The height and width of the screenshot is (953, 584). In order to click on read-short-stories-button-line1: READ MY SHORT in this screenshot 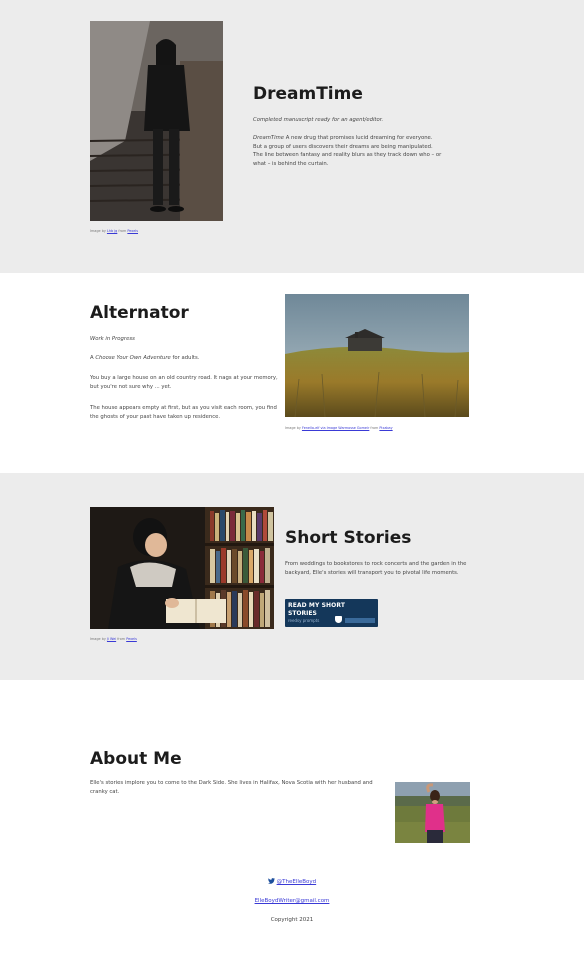, I will do `click(317, 605)`.